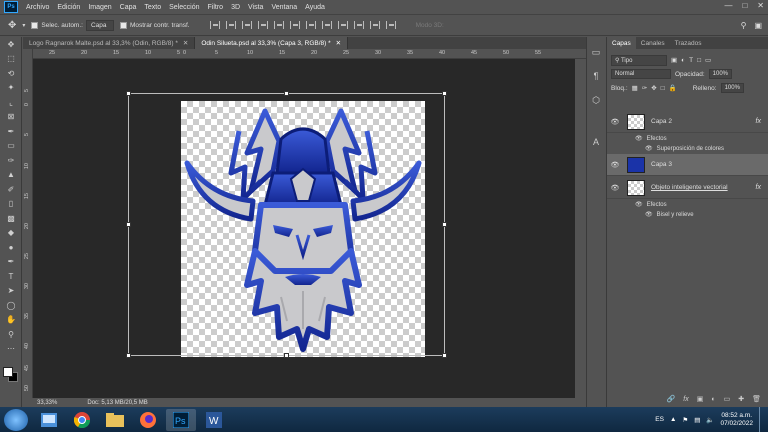 Image resolution: width=768 pixels, height=432 pixels. I want to click on tool-preset-chevron-icon: ▾, so click(23, 25).